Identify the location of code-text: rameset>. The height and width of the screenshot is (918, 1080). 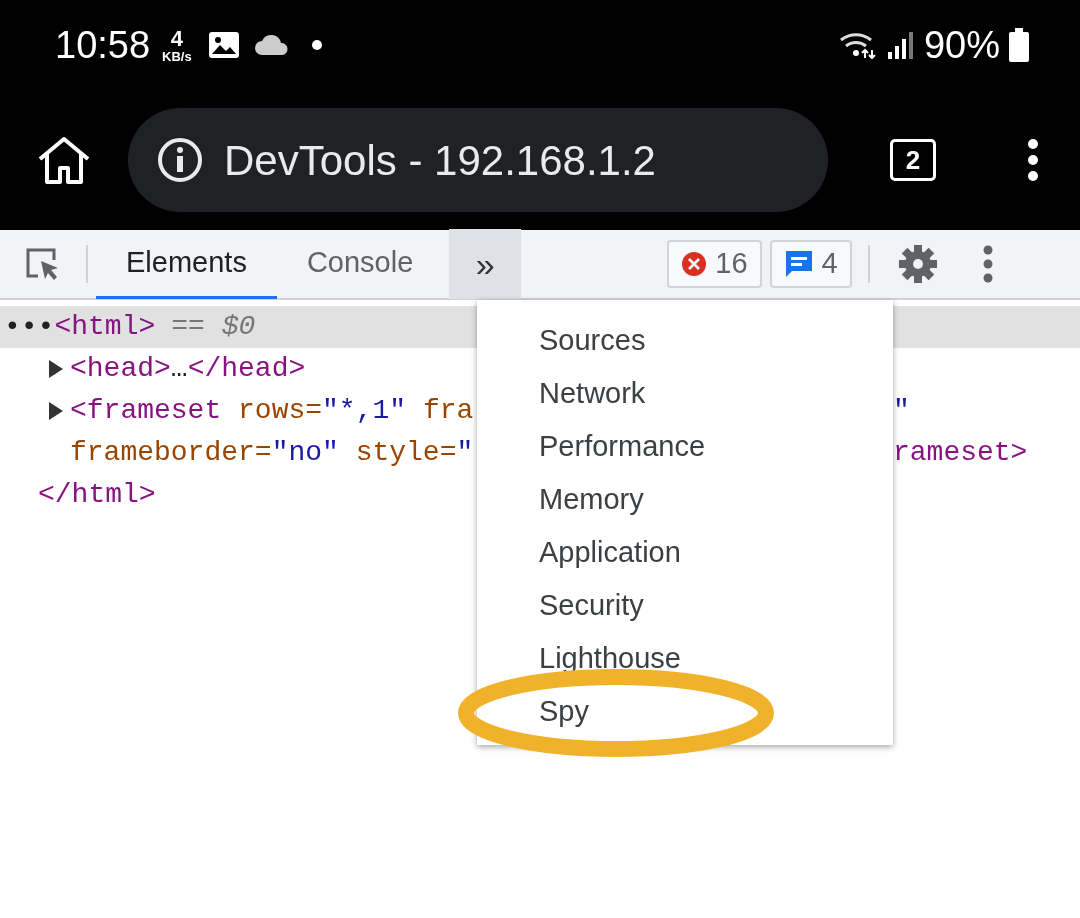
(960, 452).